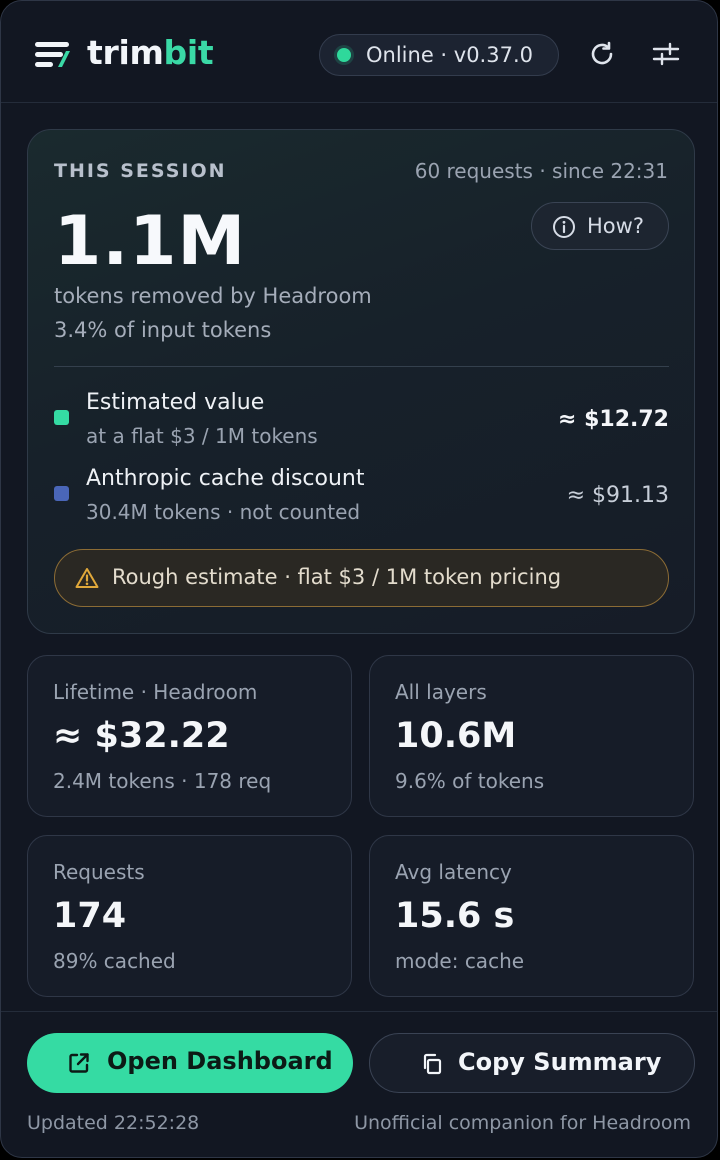 The height and width of the screenshot is (1160, 720). I want to click on tokens-removed-value: 1.1M, so click(150, 241).